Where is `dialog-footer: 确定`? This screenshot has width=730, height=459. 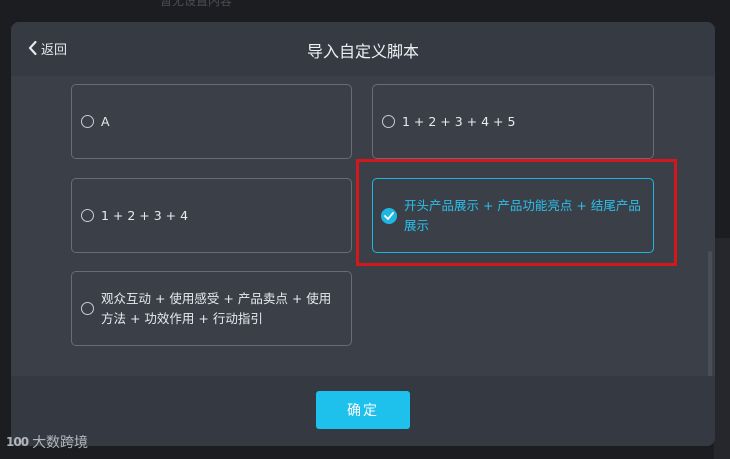 dialog-footer: 确定 is located at coordinates (363, 411).